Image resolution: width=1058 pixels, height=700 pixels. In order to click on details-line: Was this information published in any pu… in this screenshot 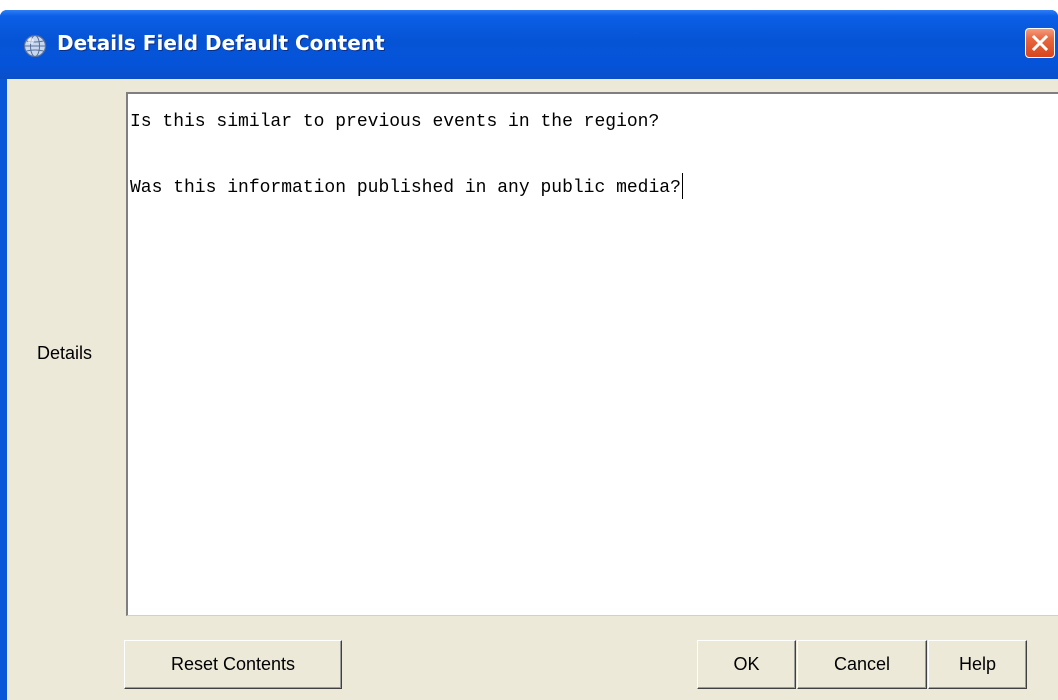, I will do `click(594, 188)`.